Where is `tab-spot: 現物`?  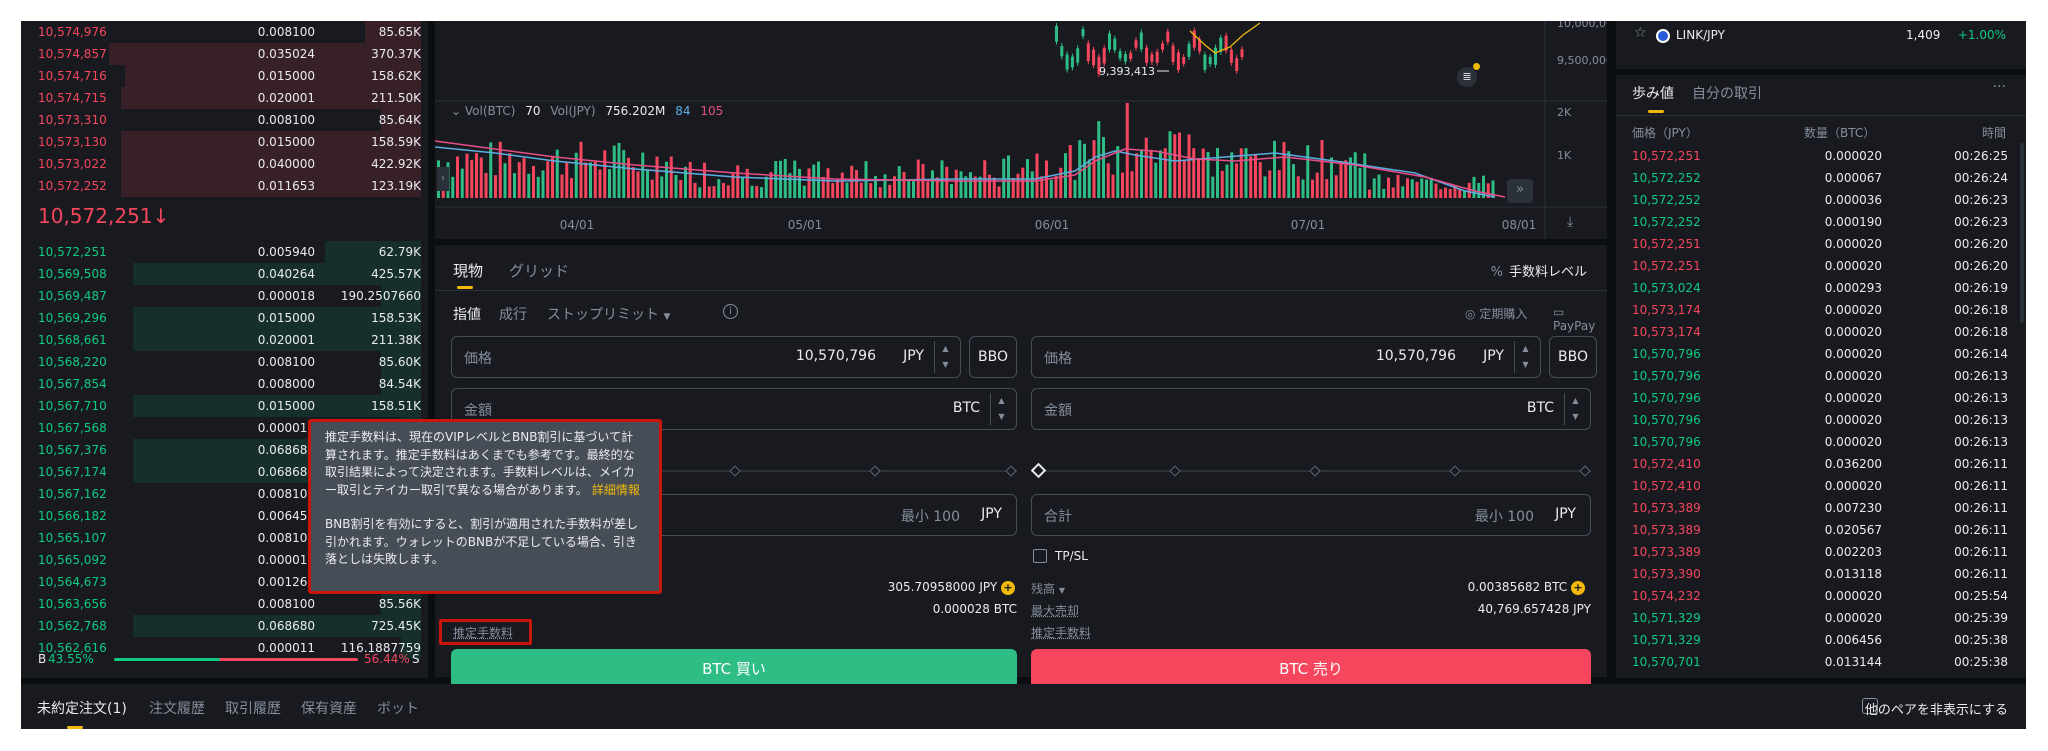 tab-spot: 現物 is located at coordinates (468, 270).